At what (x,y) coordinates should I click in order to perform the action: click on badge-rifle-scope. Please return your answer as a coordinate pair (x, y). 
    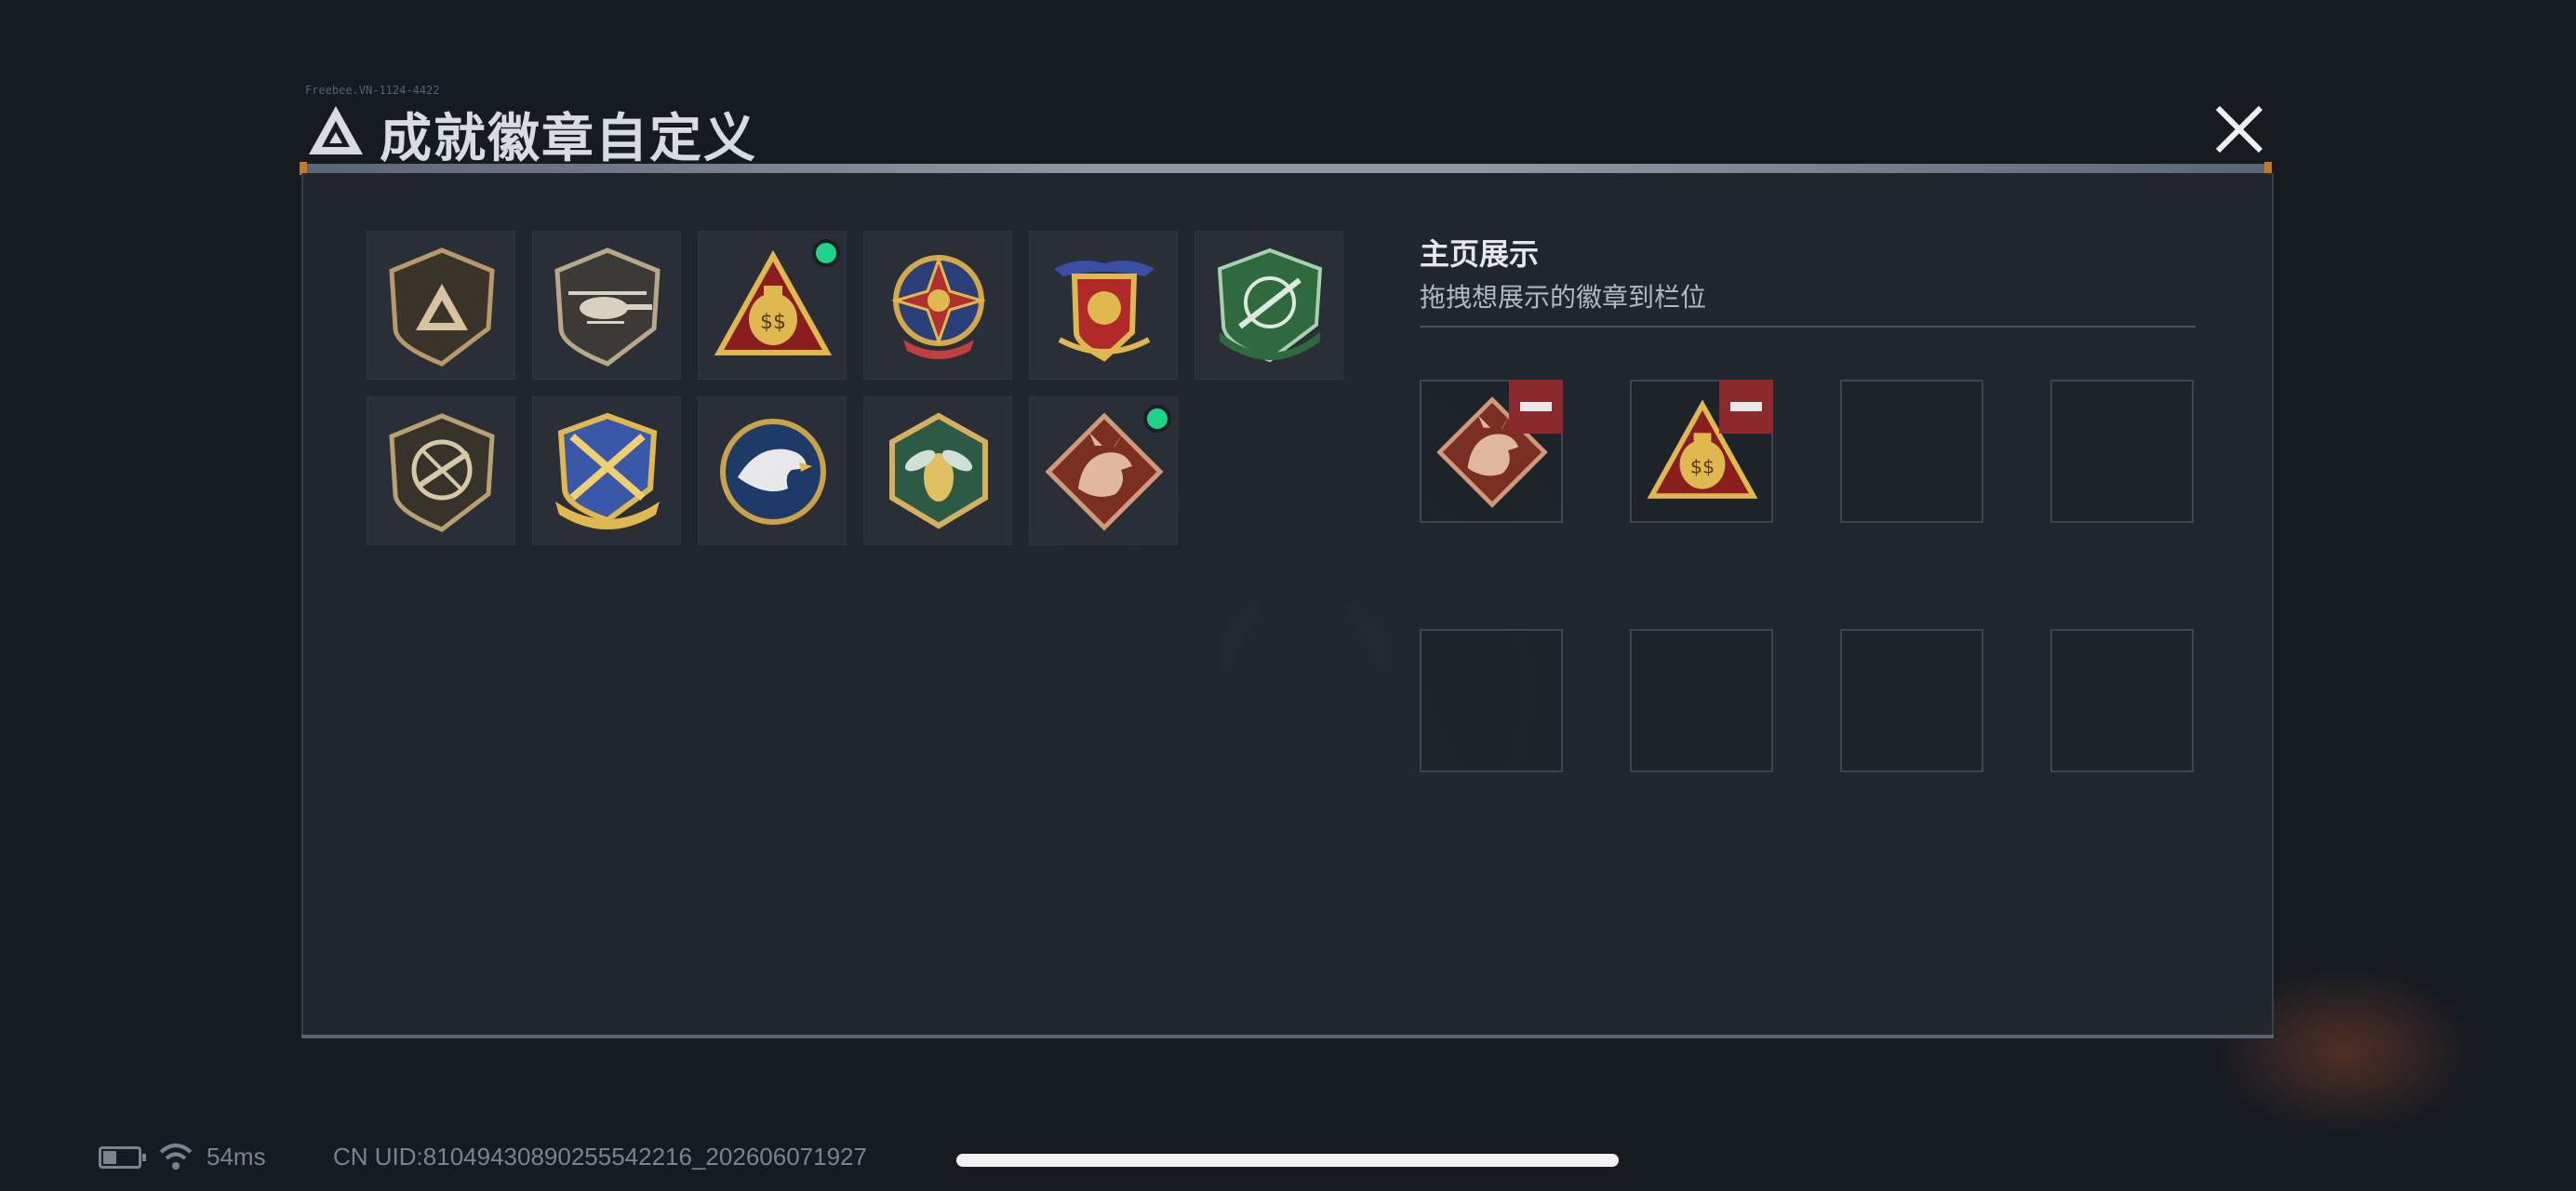
    Looking at the image, I should click on (1269, 305).